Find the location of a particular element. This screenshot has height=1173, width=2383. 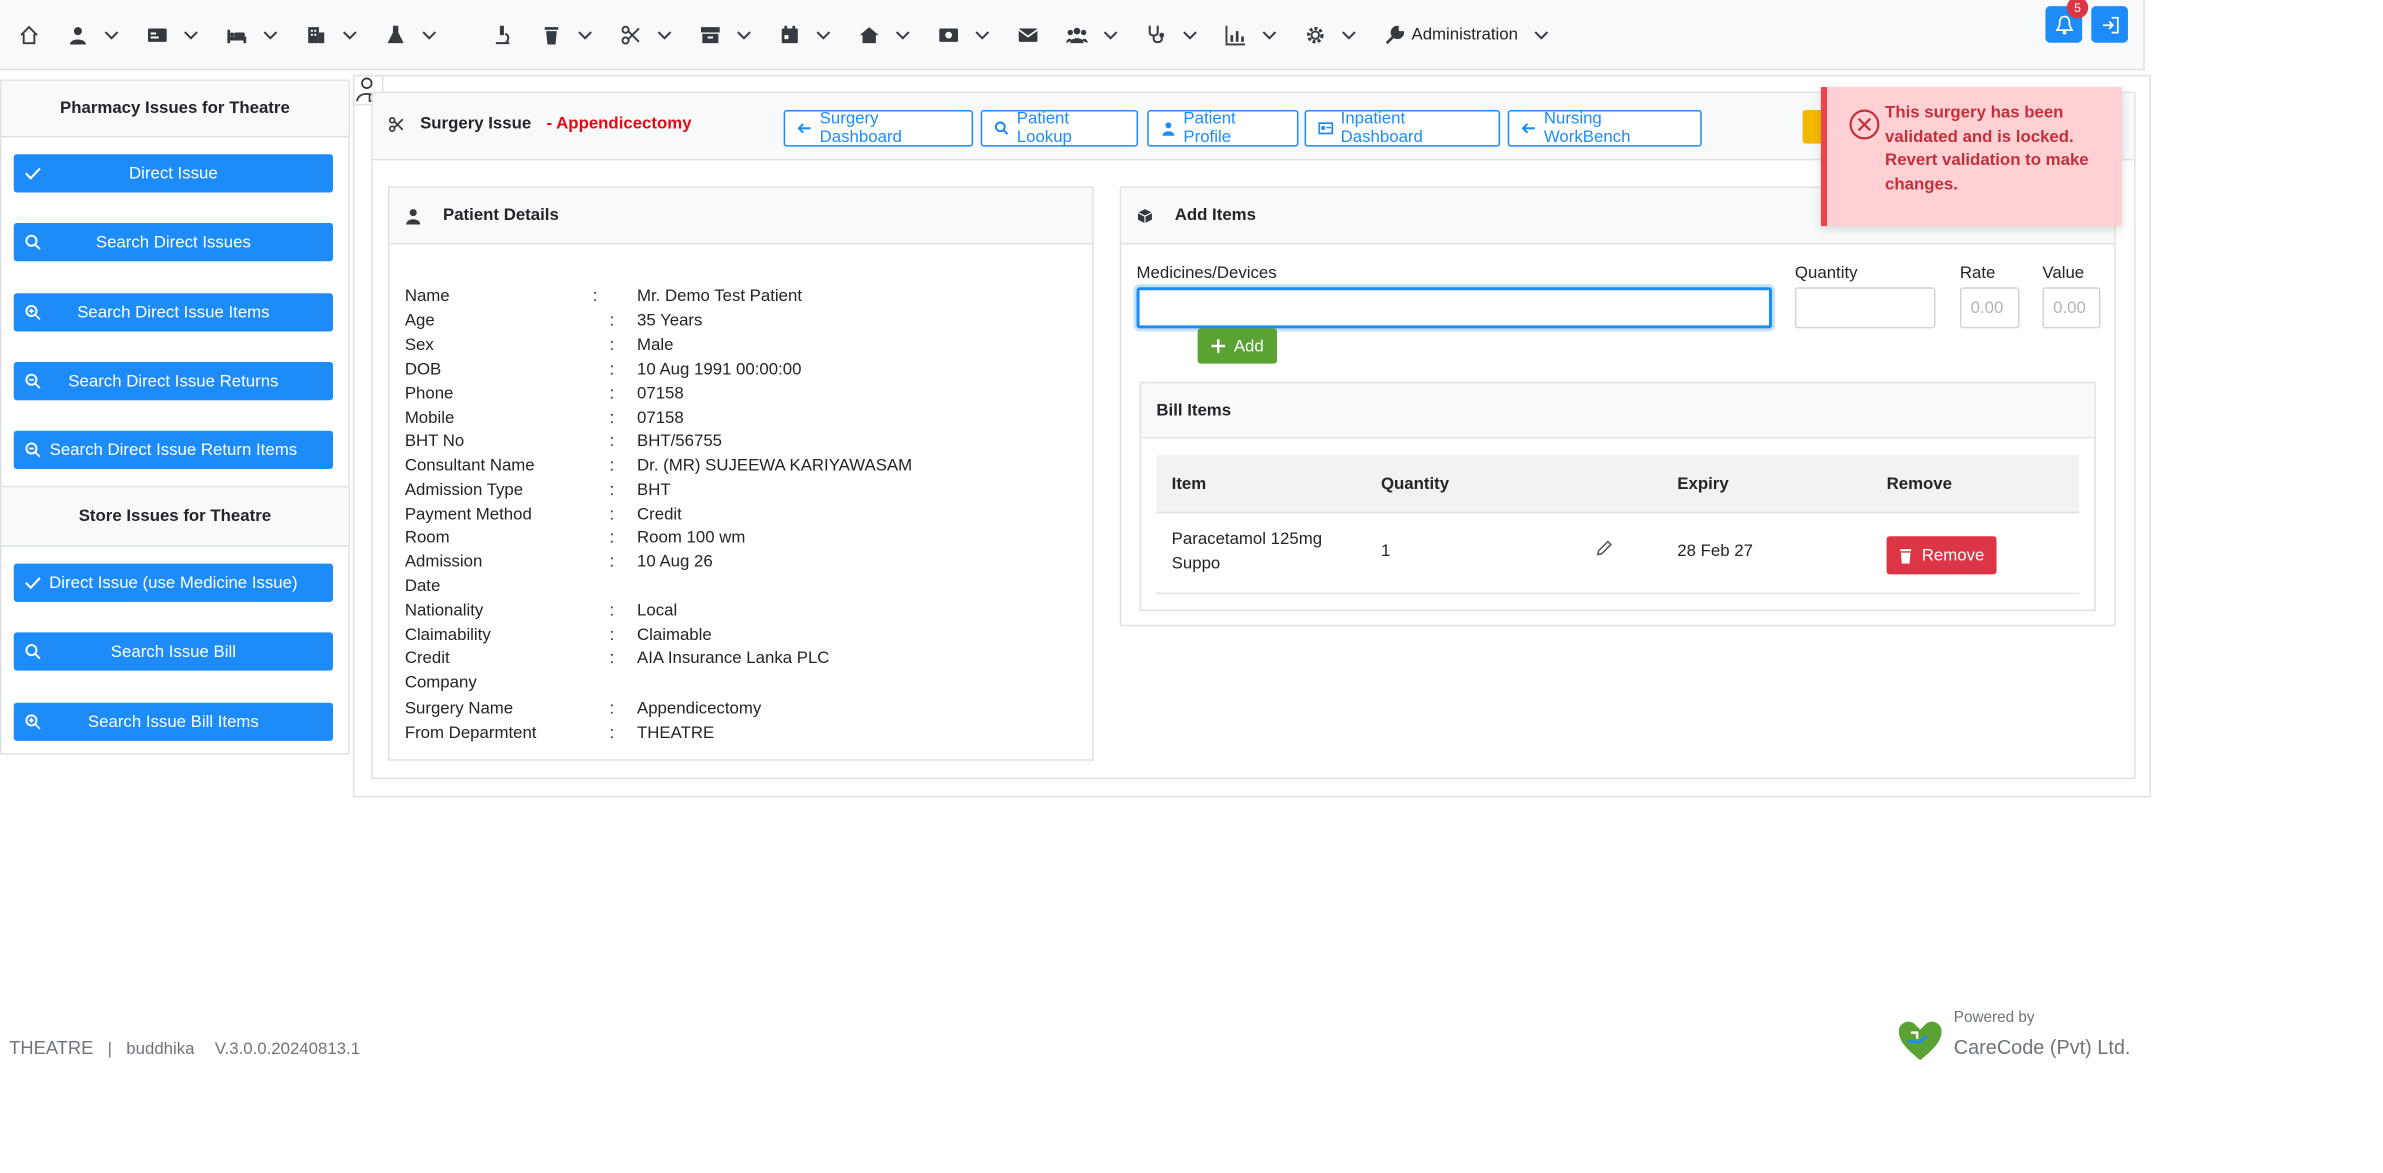

sidebar-item-search-direct-issue-returns: Search Direct Issue Returns is located at coordinates (173, 381).